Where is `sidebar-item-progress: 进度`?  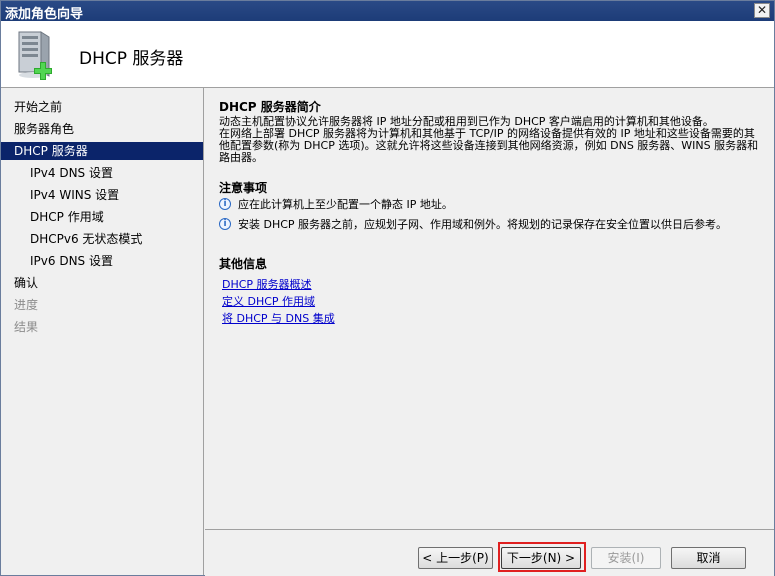 sidebar-item-progress: 进度 is located at coordinates (26, 305).